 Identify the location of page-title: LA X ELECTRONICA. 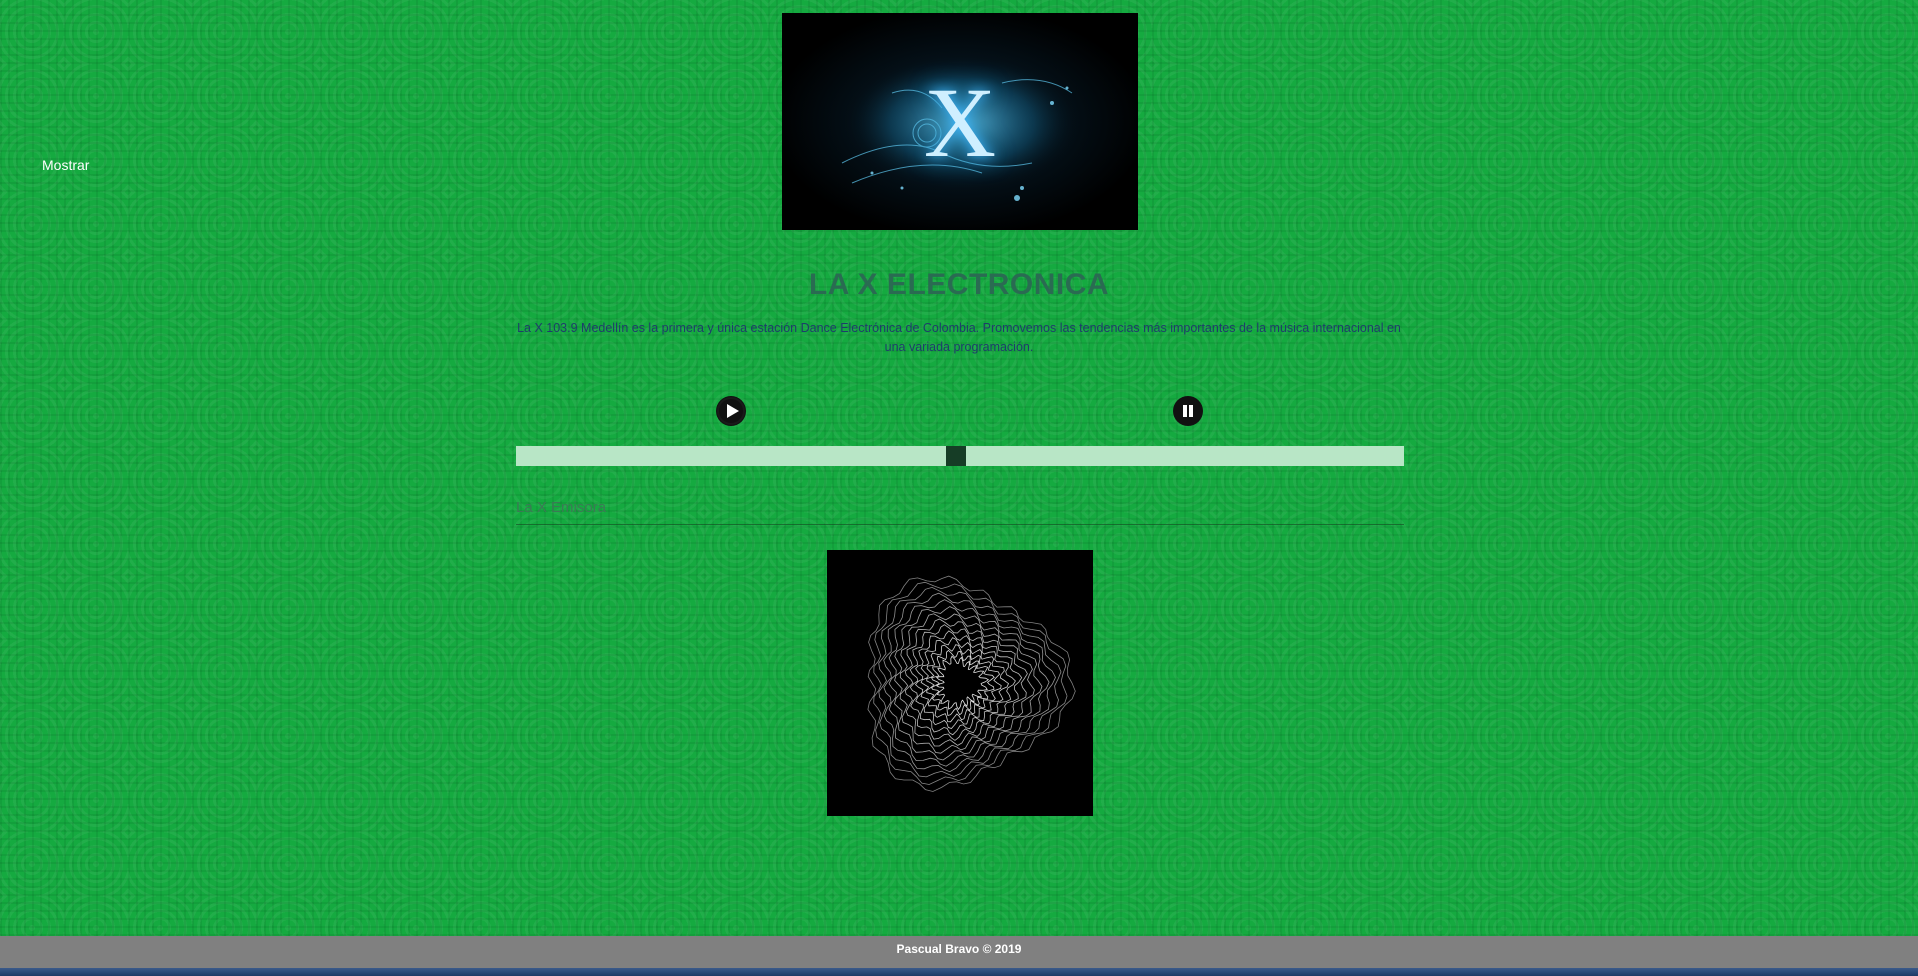
(959, 284).